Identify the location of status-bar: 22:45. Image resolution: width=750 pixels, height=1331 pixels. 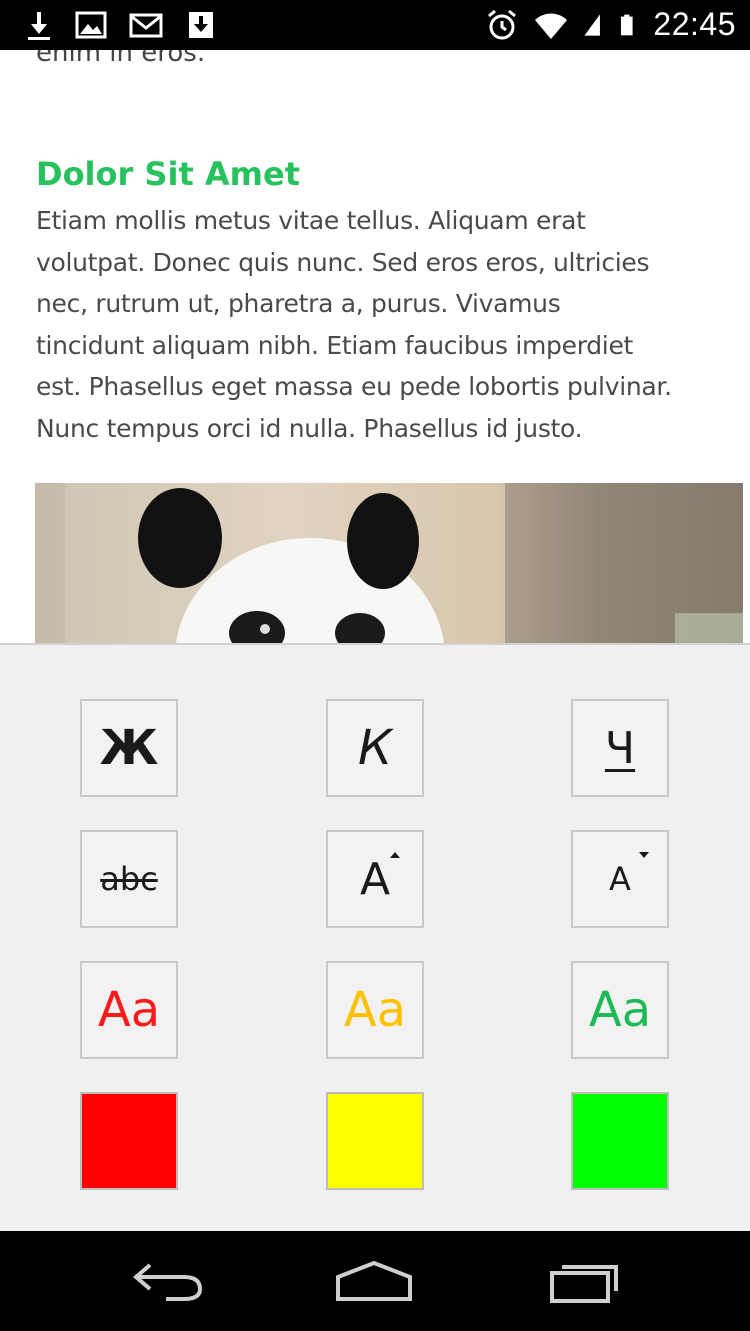
(375, 25).